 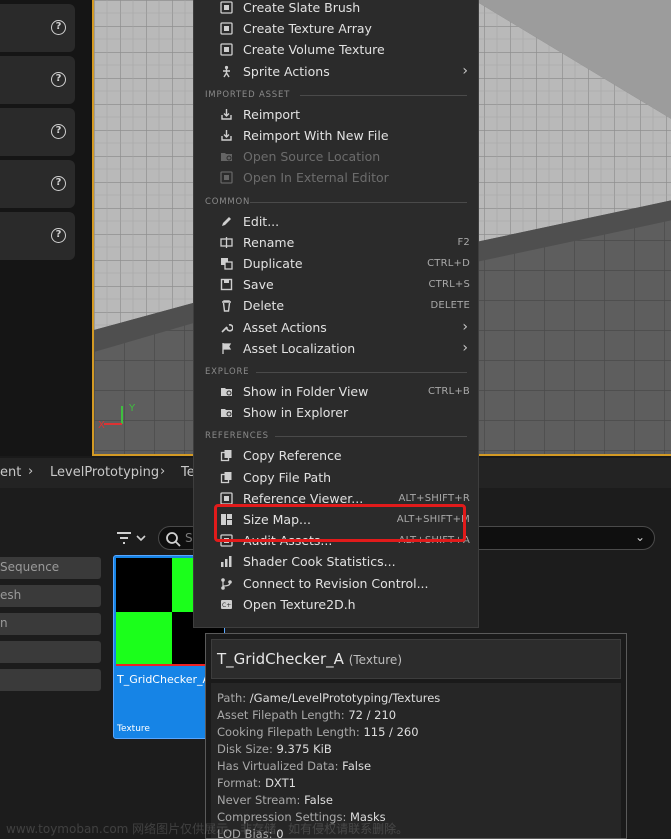 What do you see at coordinates (226, 114) in the screenshot?
I see `reimport-icon` at bounding box center [226, 114].